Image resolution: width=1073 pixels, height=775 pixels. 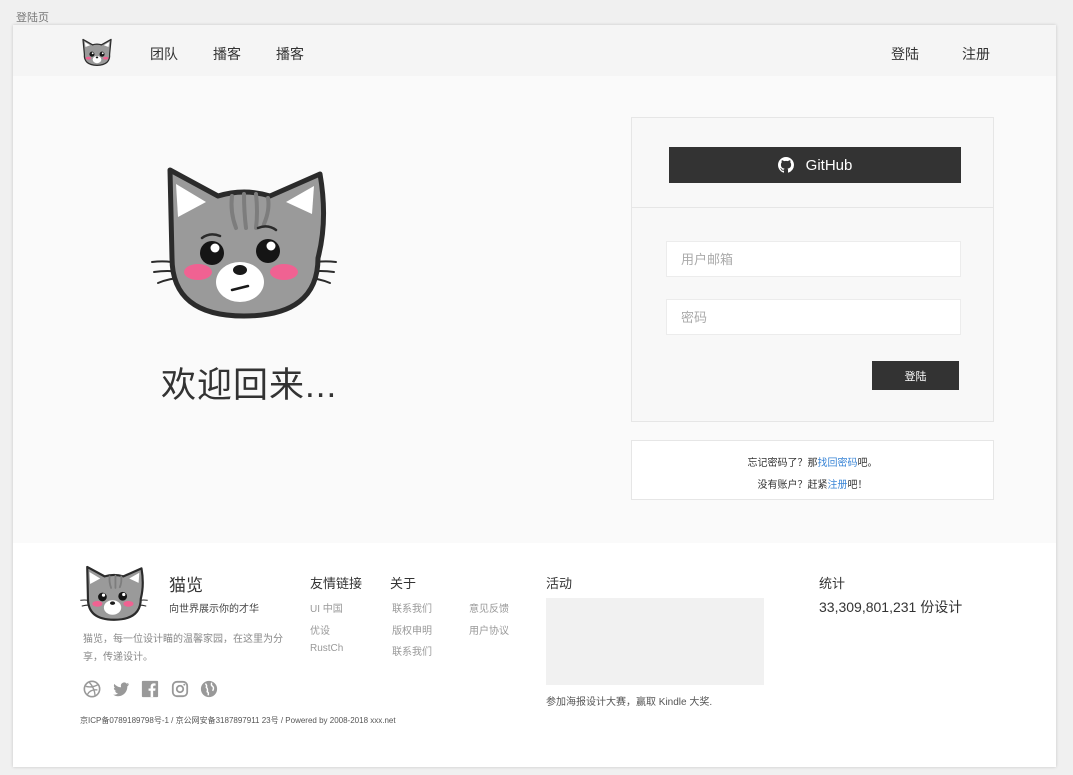 What do you see at coordinates (655, 641) in the screenshot?
I see `activity-banner` at bounding box center [655, 641].